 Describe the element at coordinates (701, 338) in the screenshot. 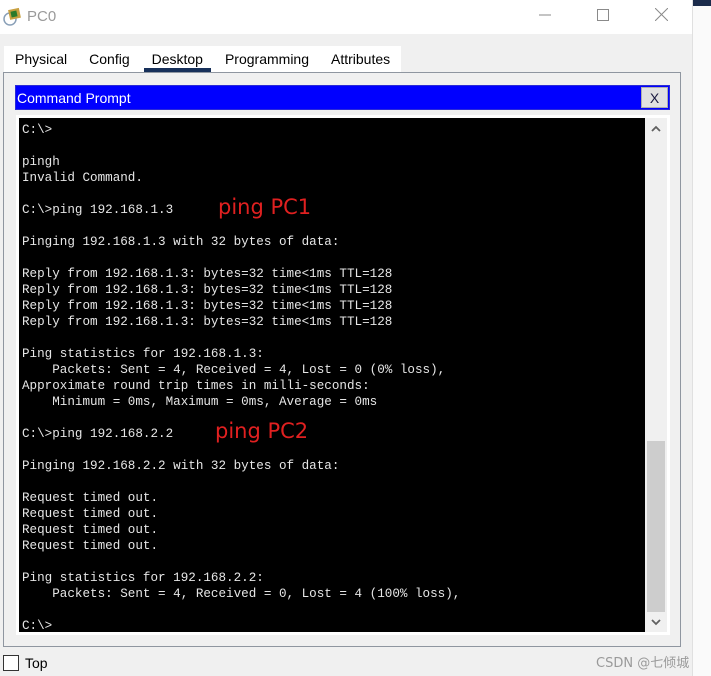

I see `background-window-edge` at that location.